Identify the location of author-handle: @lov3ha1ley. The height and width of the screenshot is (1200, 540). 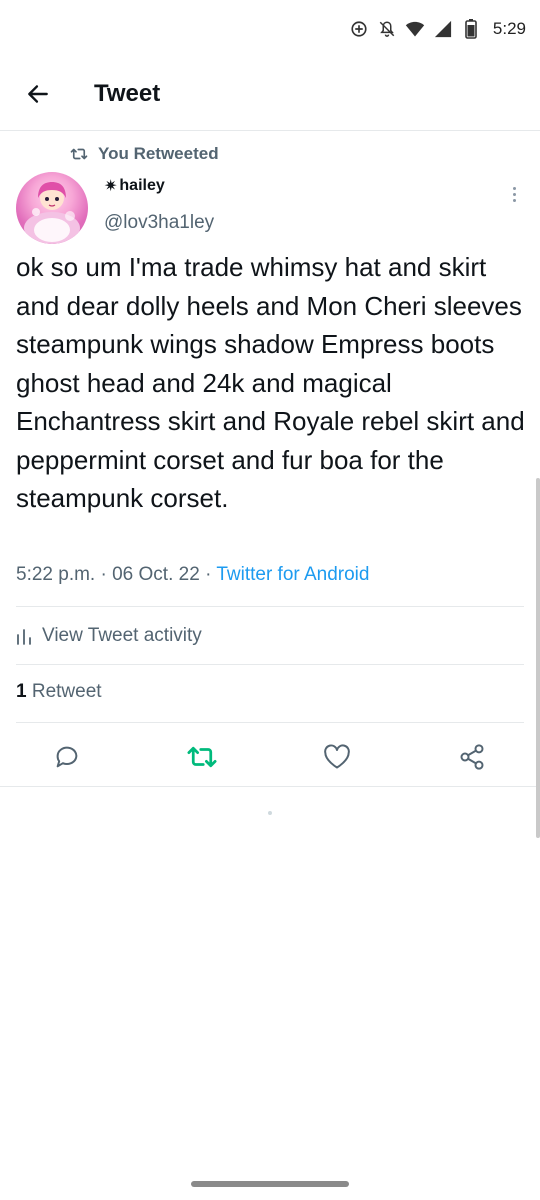
(159, 223).